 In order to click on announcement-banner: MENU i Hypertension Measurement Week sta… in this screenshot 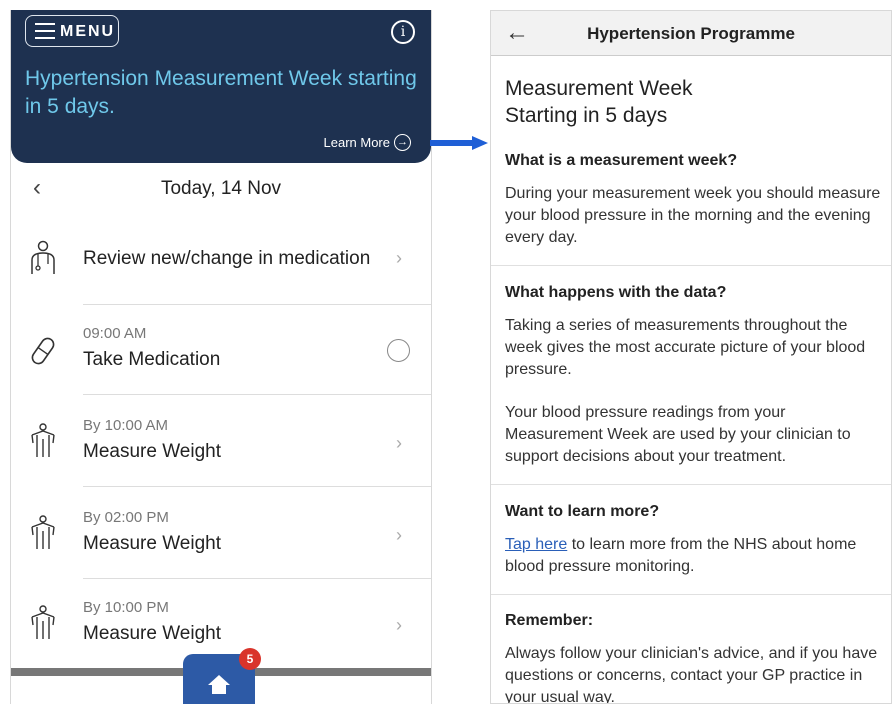, I will do `click(221, 86)`.